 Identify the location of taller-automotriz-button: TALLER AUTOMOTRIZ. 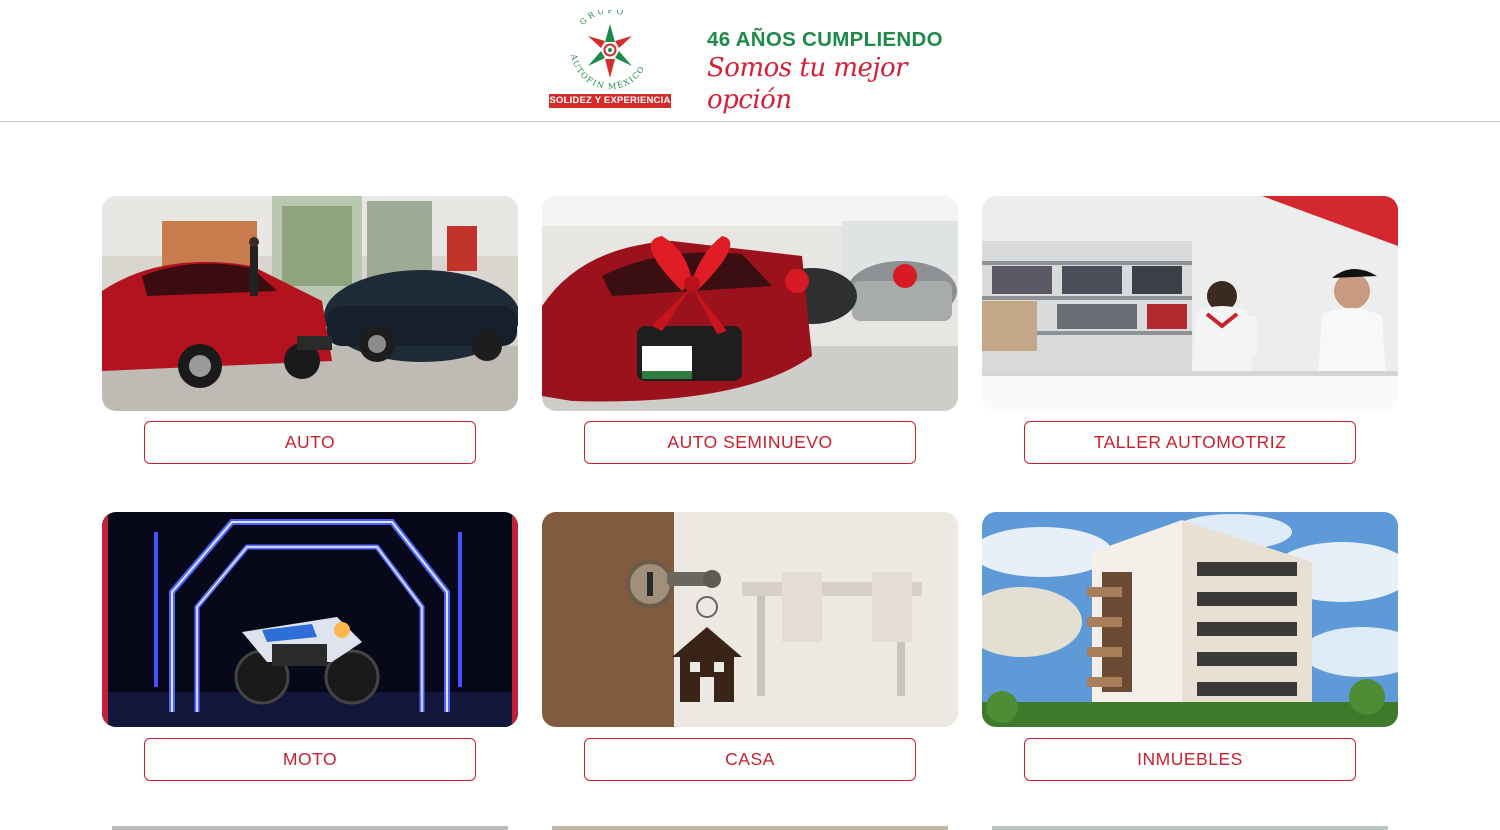
(1190, 442).